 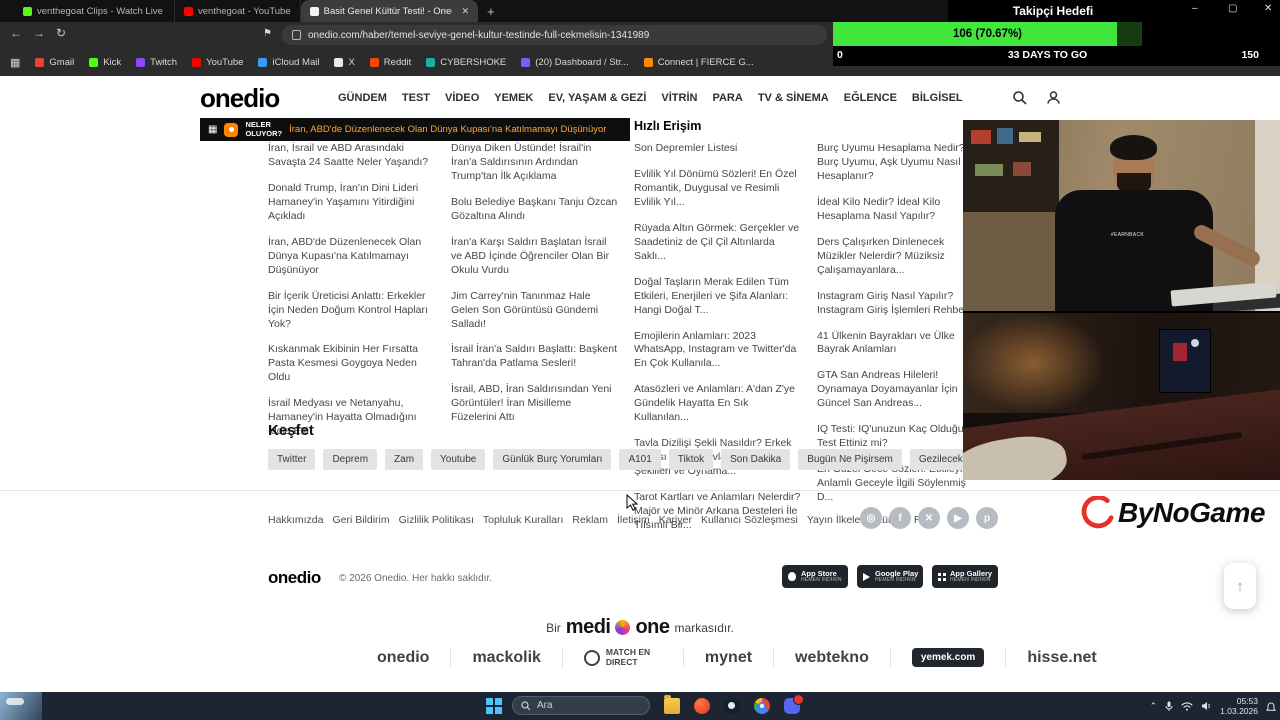 I want to click on nav-ev-yasam-gezi: EV, YAŞAM & GEZİ, so click(x=597, y=98).